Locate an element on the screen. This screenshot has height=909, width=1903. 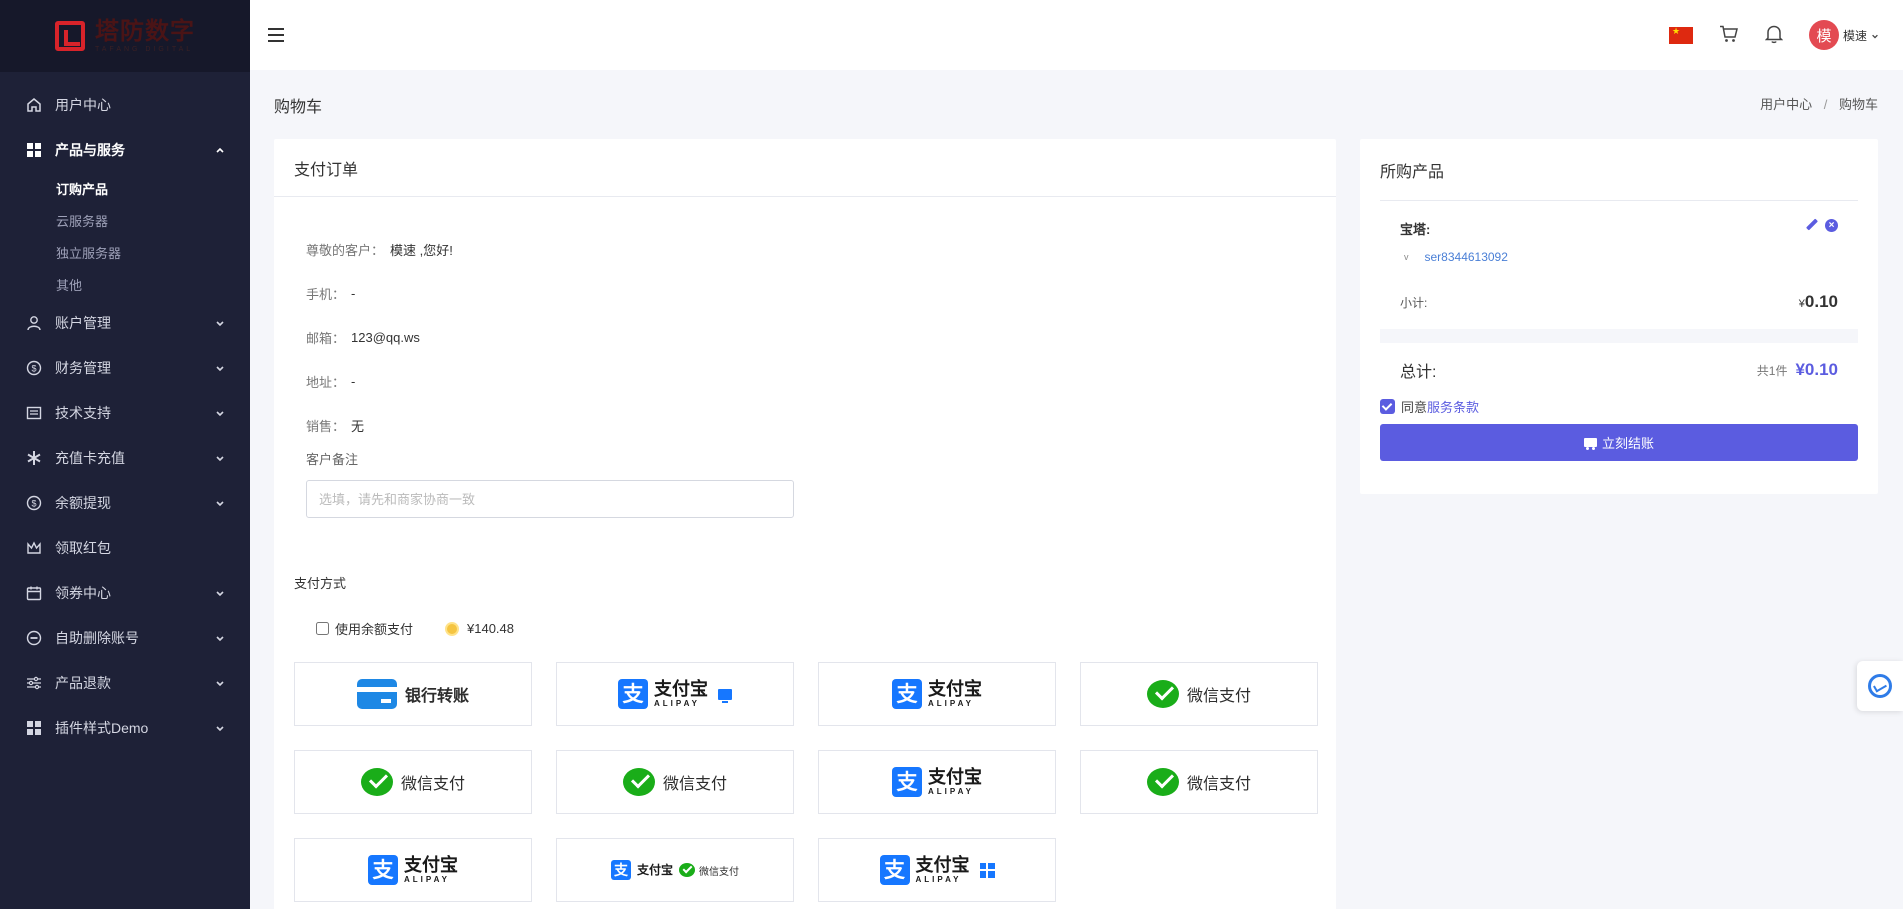
topbar-actions: 模 模速 is located at coordinates (1773, 35).